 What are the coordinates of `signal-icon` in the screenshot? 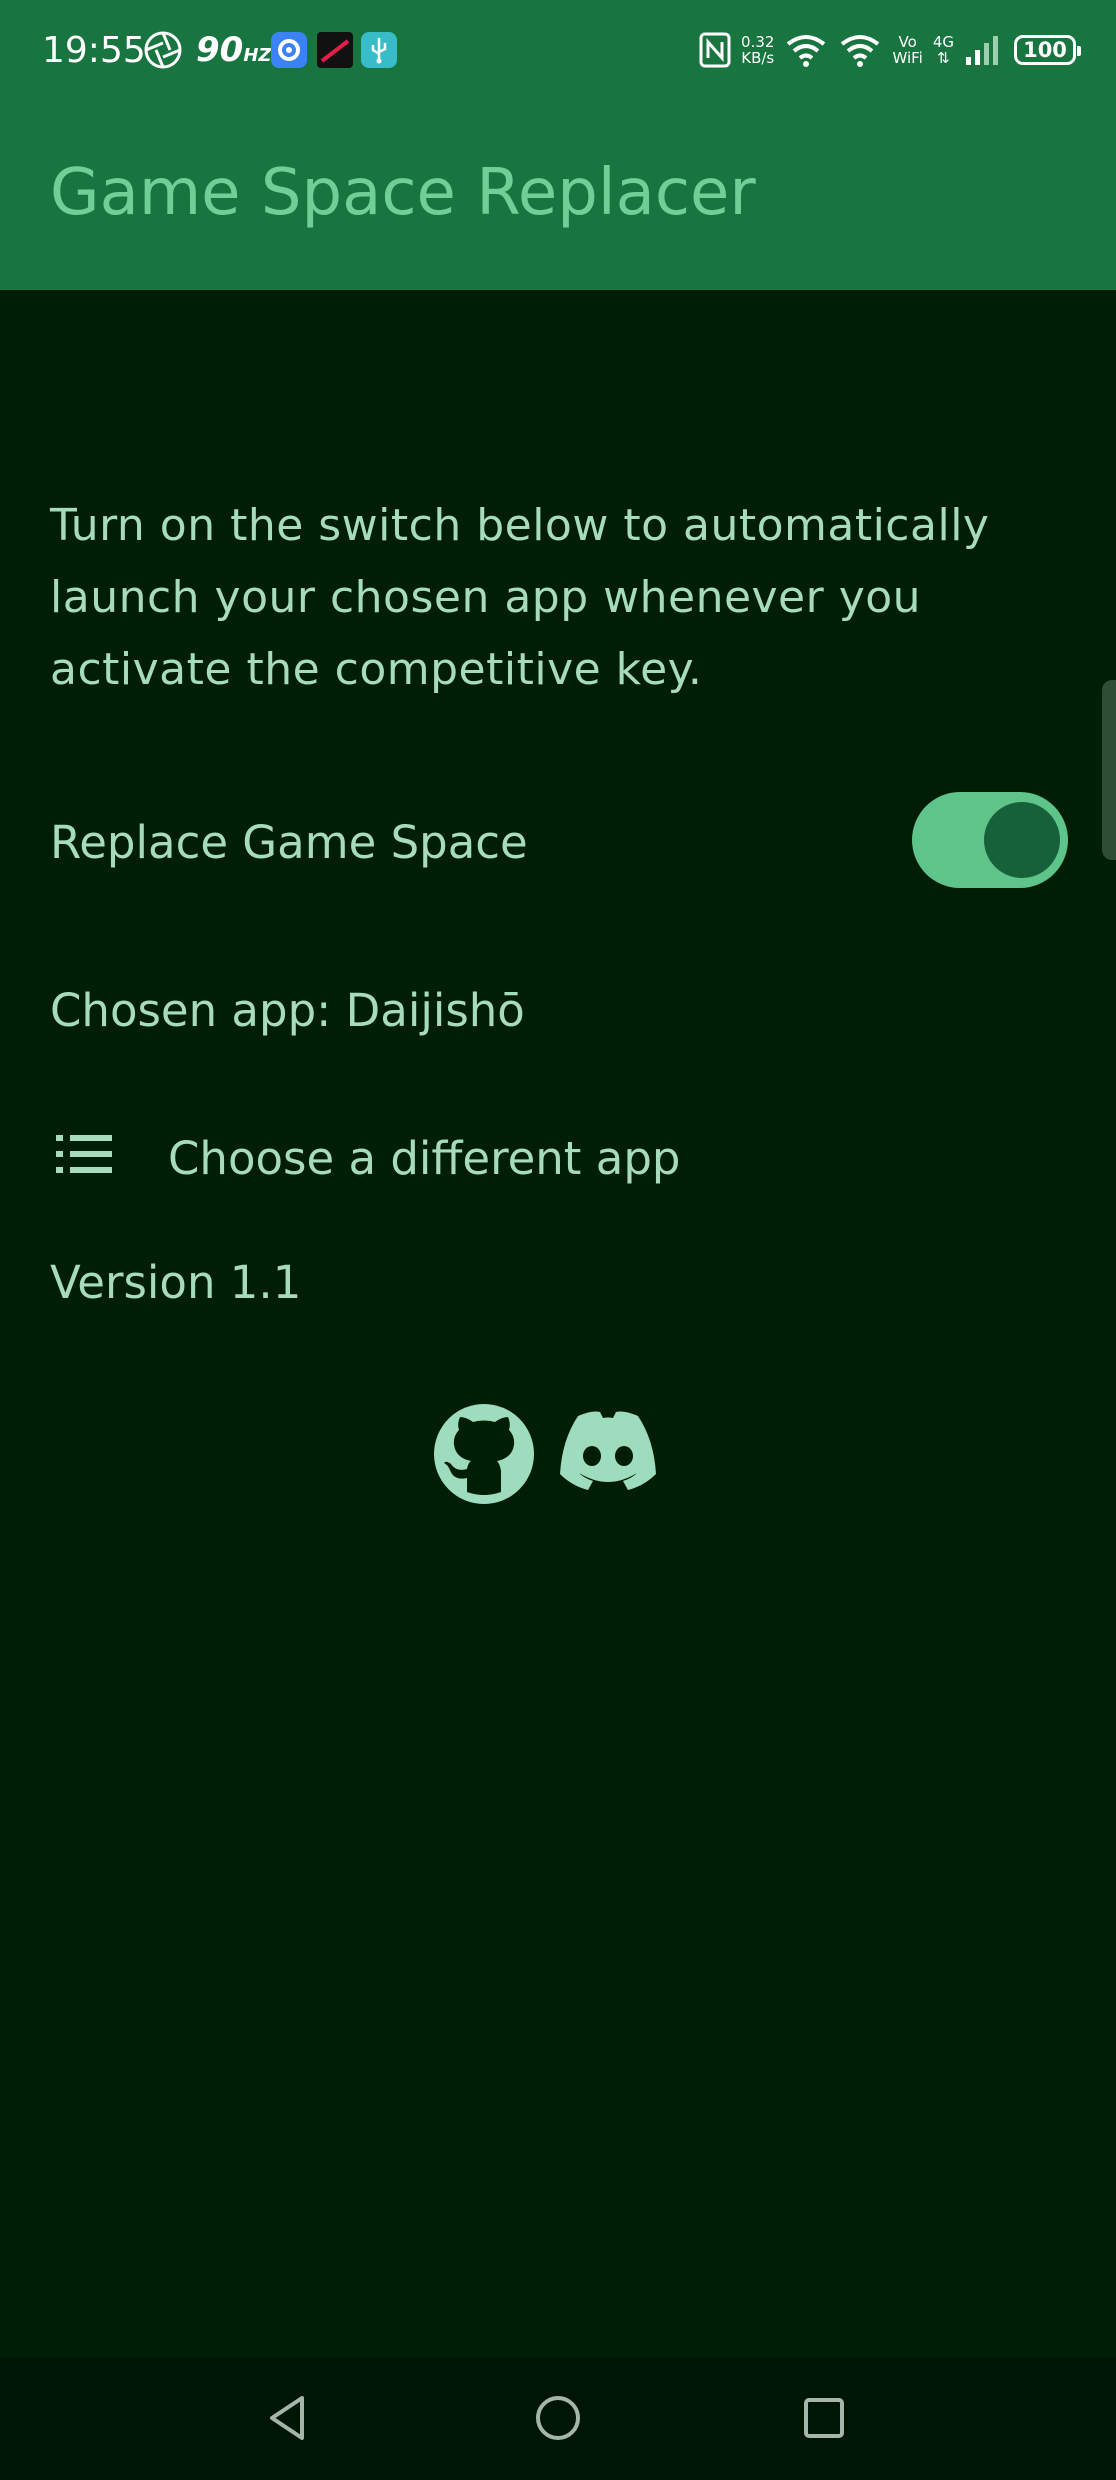 It's located at (982, 50).